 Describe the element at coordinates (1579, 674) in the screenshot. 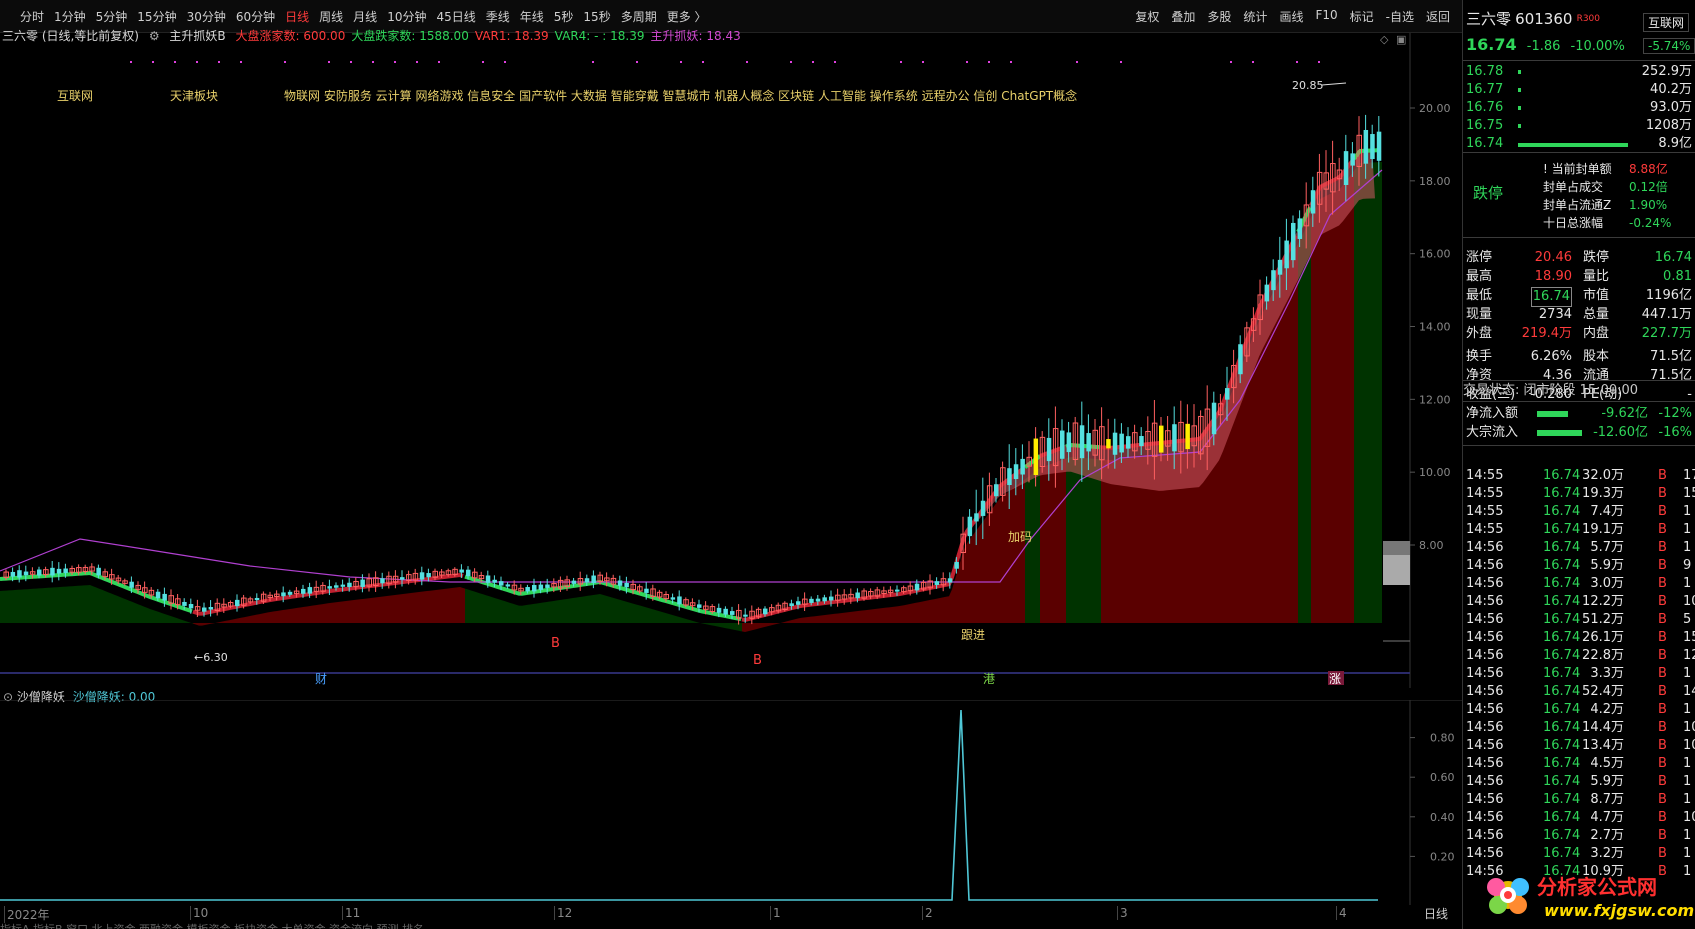

I see `tick-row: 14:56 16.74 3.3万 B 1` at that location.